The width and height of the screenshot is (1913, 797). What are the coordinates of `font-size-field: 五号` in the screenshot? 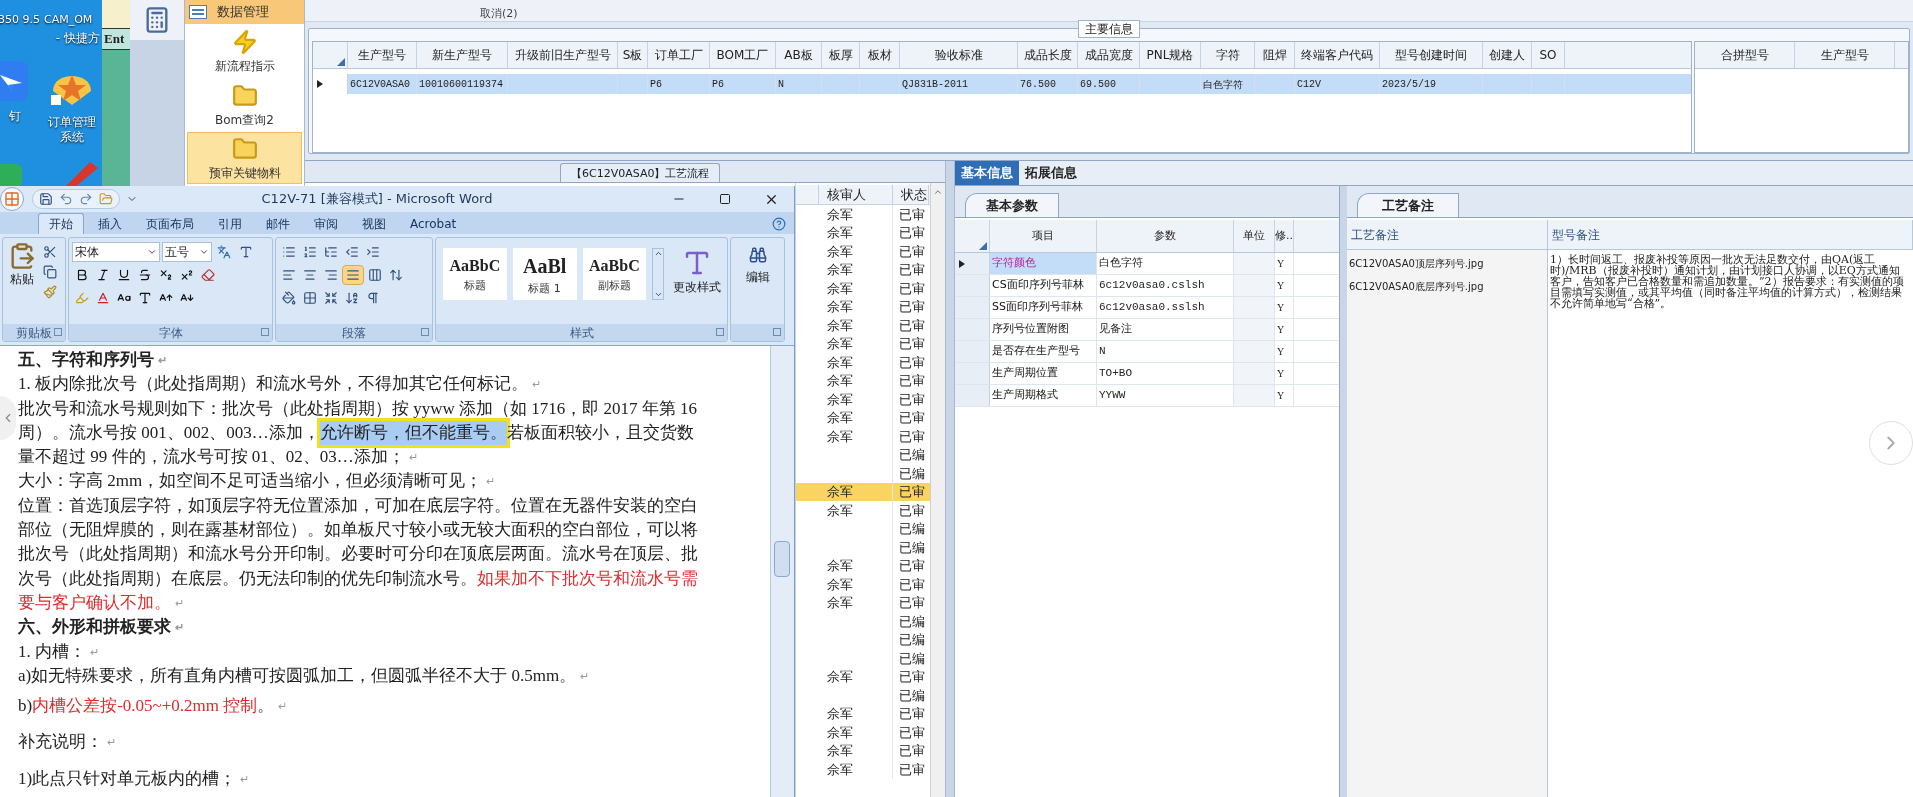 It's located at (187, 252).